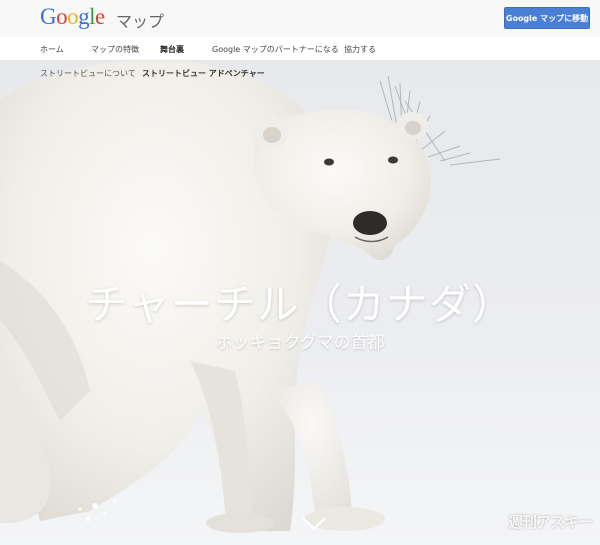 The width and height of the screenshot is (600, 545). Describe the element at coordinates (203, 73) in the screenshot. I see `subnav-item-street-view-adventure: ストリートビュー アドベンチャー` at that location.